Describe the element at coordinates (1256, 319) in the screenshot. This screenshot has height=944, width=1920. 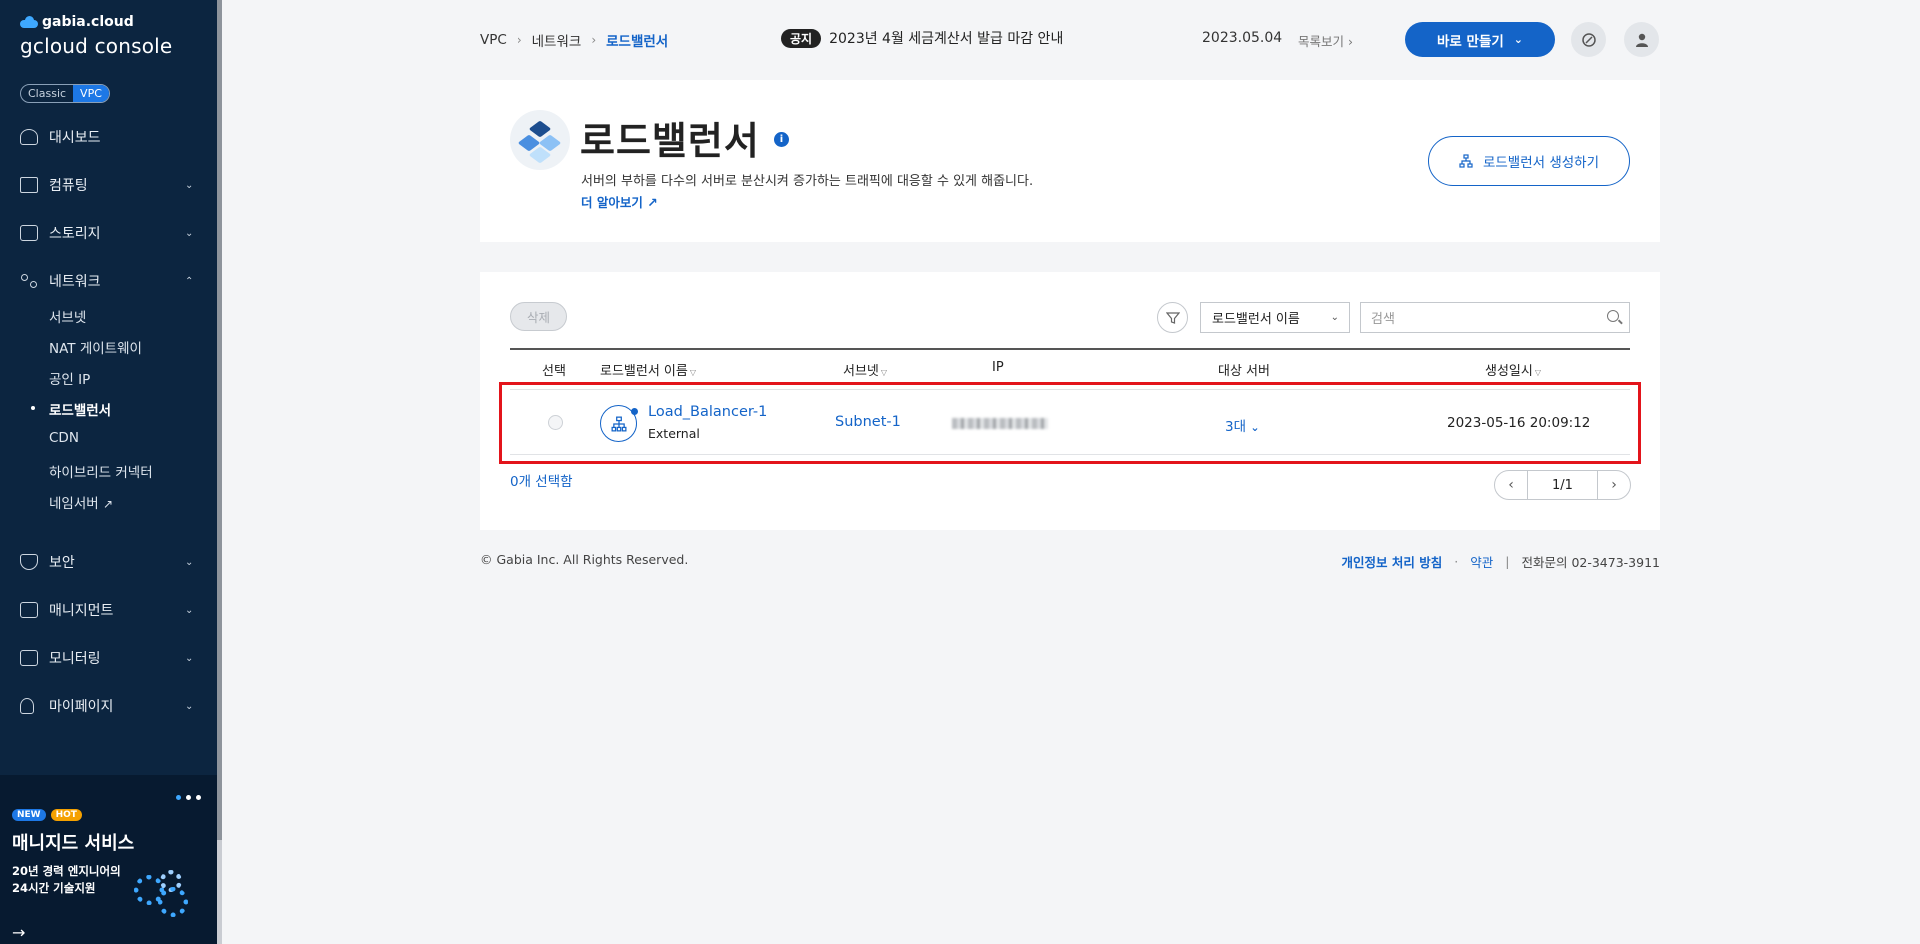
I see `search-field-value: 로드밸런서 이름` at that location.